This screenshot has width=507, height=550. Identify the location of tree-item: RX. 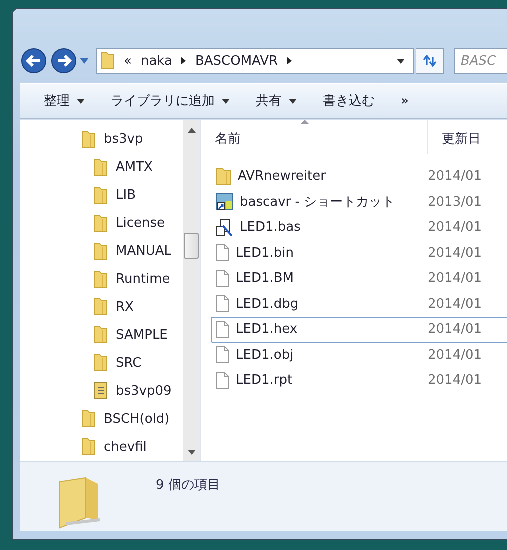
(101, 308).